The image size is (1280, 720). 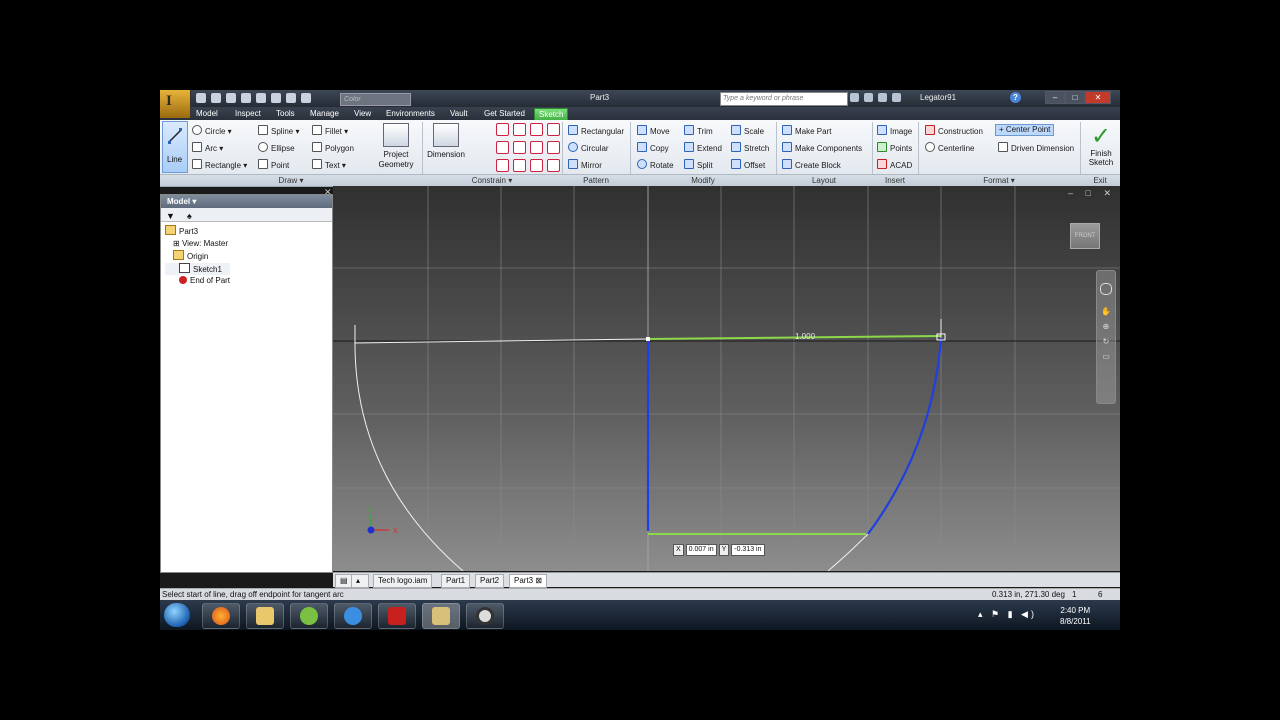 I want to click on doc-tab-tech-logo: Tech logo.iam, so click(x=403, y=581).